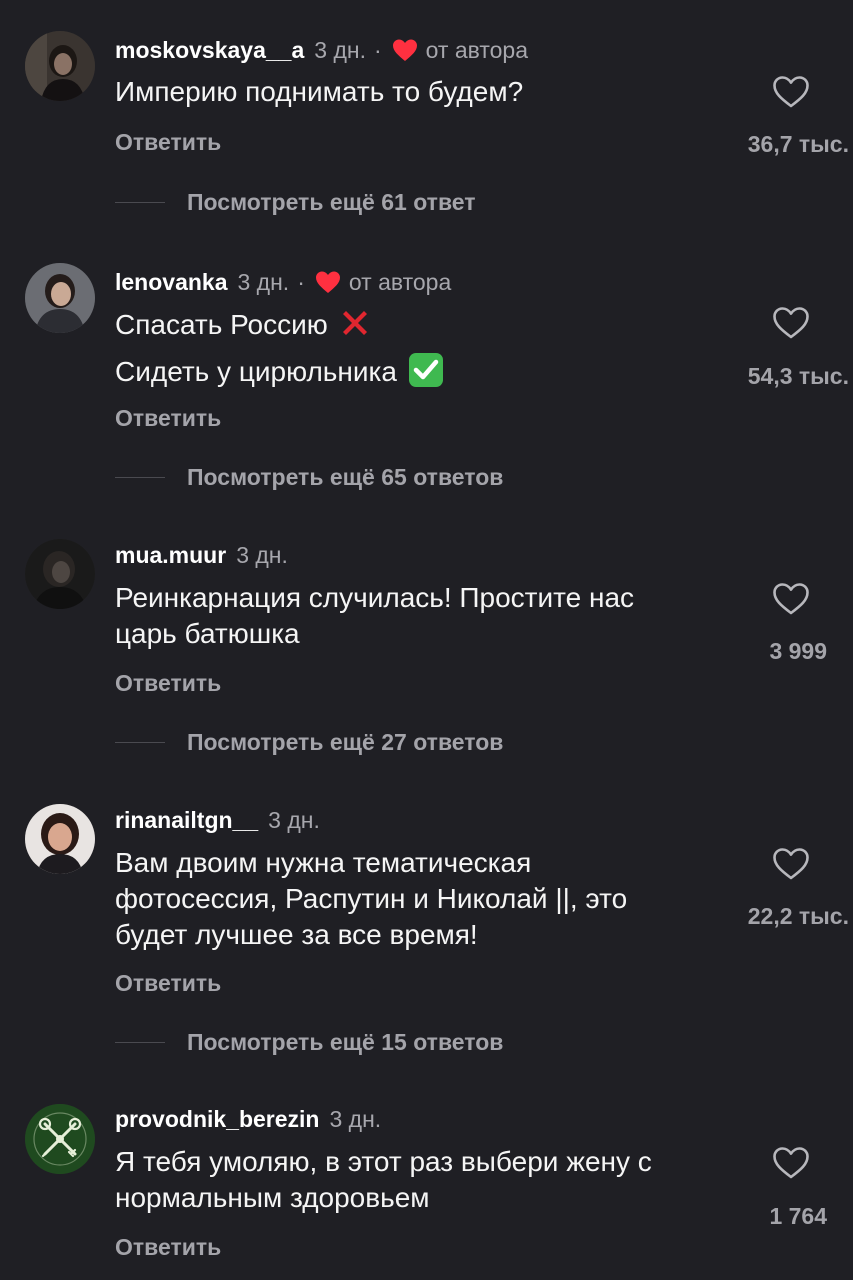 The width and height of the screenshot is (853, 1280). Describe the element at coordinates (331, 201) in the screenshot. I see `view-more-replies-label: Посмотреть ещё 61 ответ` at that location.